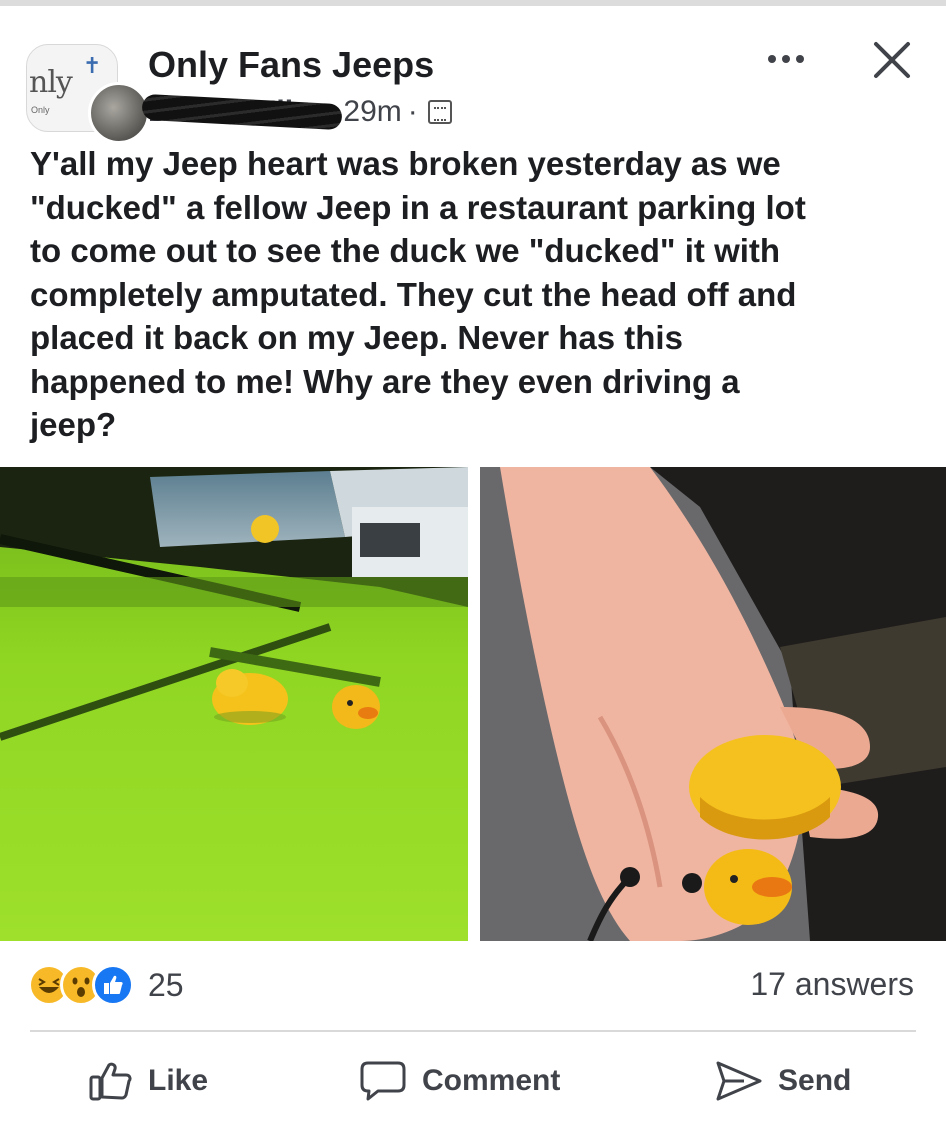 This screenshot has height=1131, width=946. What do you see at coordinates (291, 65) in the screenshot?
I see `group-name: Only Fans Jeeps` at bounding box center [291, 65].